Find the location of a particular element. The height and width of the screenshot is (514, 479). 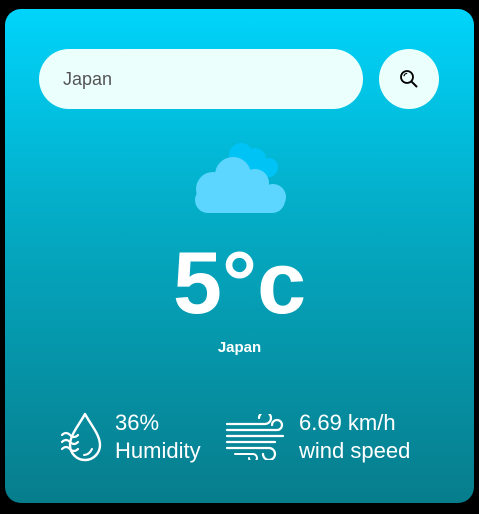

humidity-value: 36% is located at coordinates (137, 422).